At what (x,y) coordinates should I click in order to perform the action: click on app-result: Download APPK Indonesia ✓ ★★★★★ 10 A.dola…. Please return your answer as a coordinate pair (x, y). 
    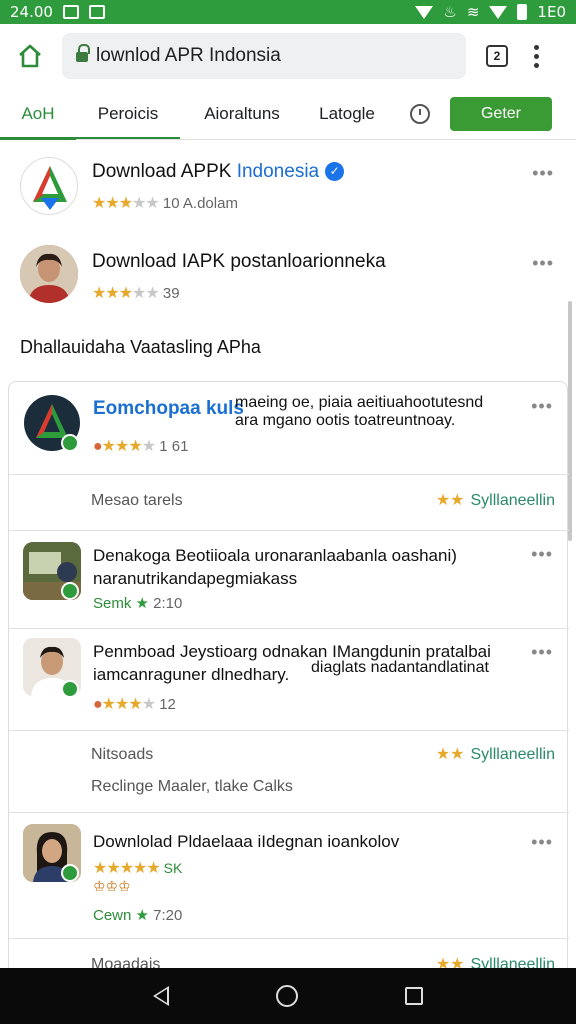
    Looking at the image, I should click on (288, 187).